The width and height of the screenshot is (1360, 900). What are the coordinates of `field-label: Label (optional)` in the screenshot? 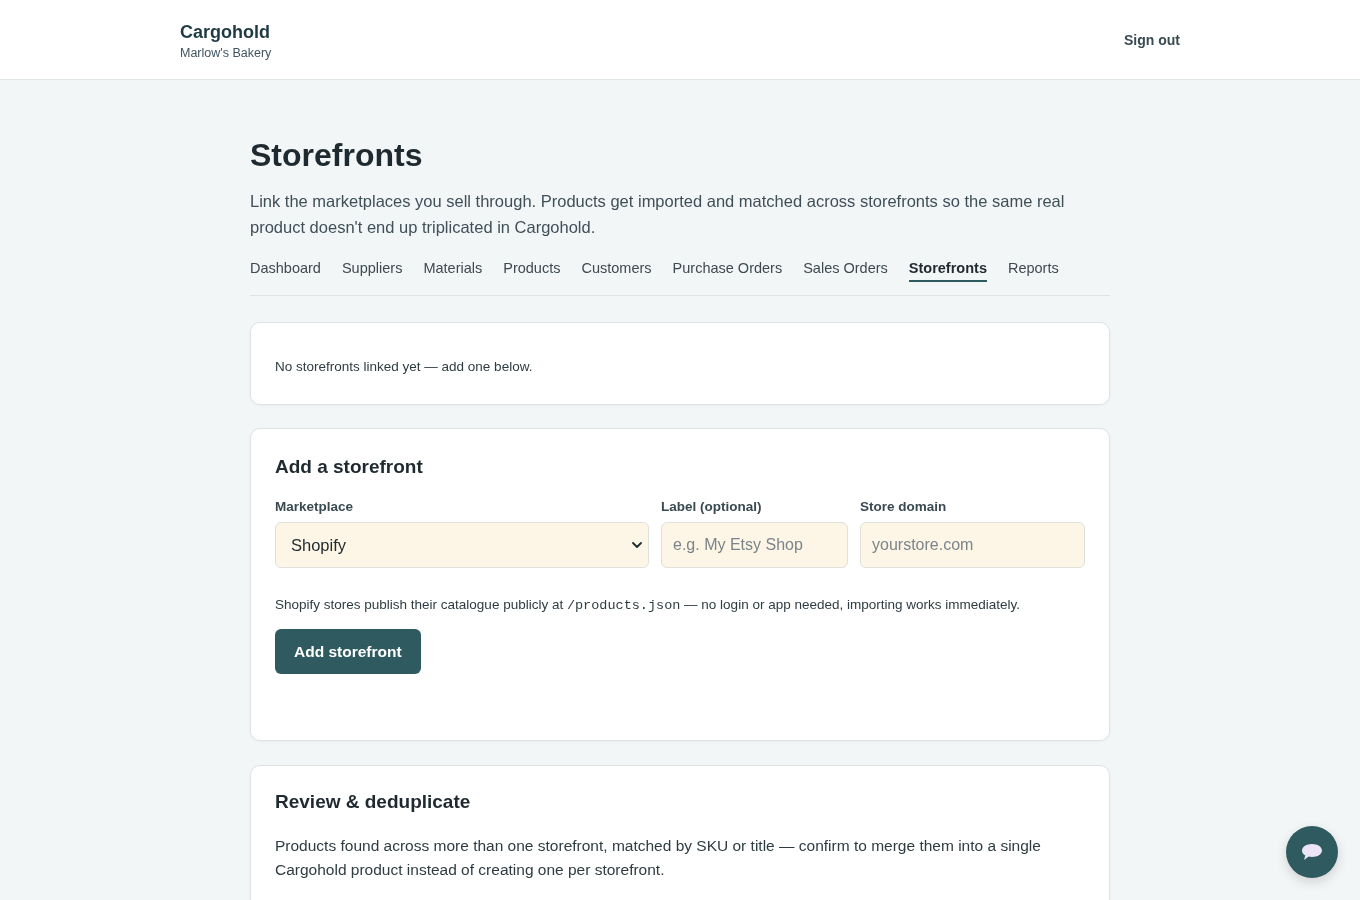 It's located at (712, 507).